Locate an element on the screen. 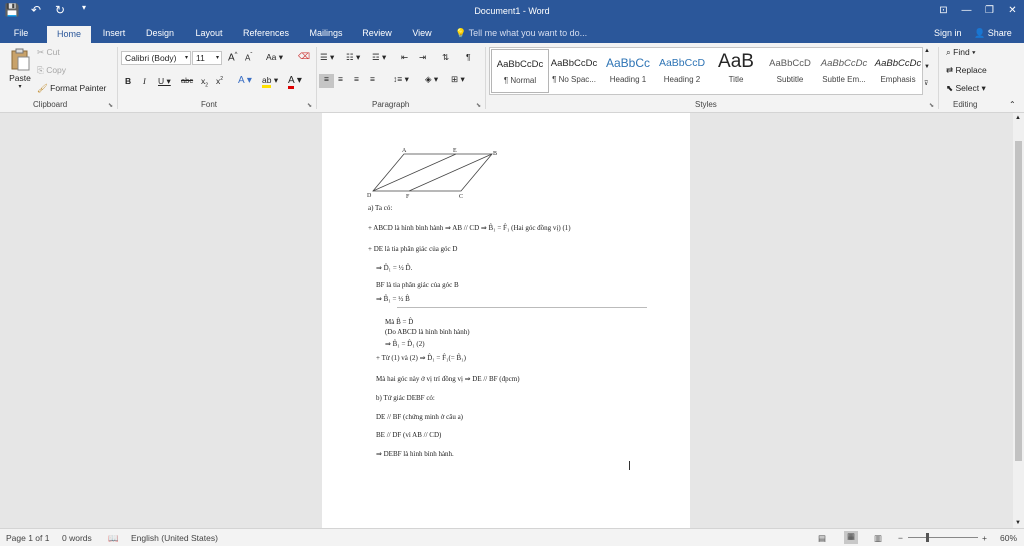  tab-references: References is located at coordinates (266, 34).